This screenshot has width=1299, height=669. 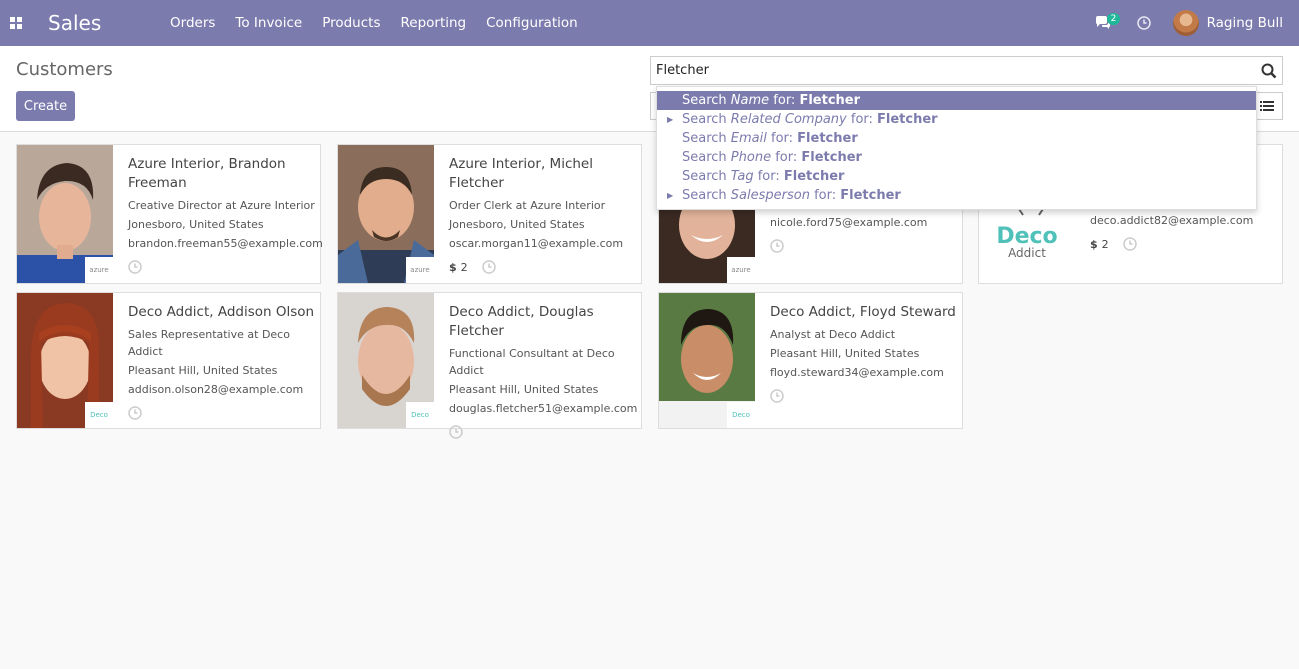 I want to click on menu-to-invoice: To Invoice, so click(x=268, y=23).